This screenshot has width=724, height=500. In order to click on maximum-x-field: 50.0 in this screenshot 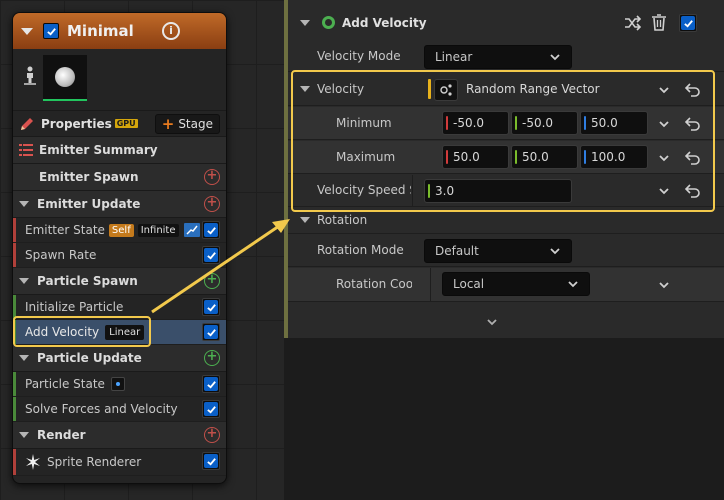, I will do `click(475, 157)`.